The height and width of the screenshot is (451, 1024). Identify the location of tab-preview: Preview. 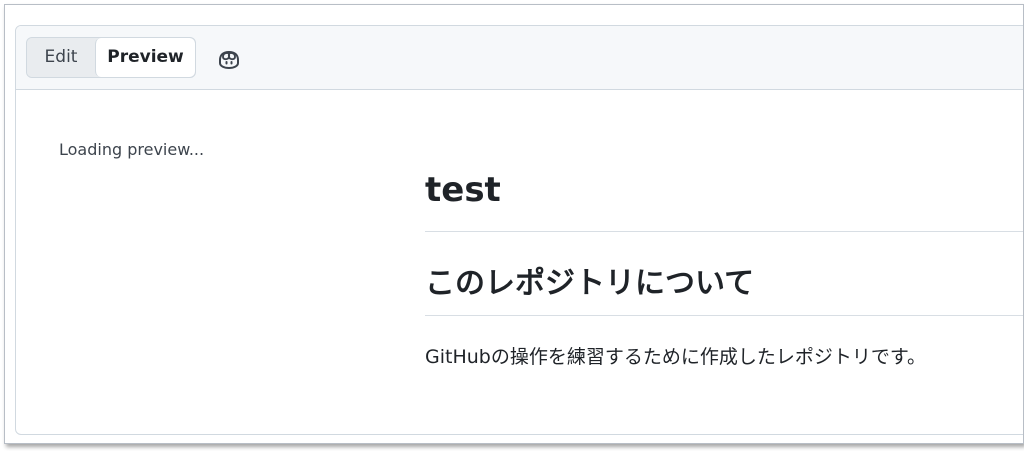
(145, 57).